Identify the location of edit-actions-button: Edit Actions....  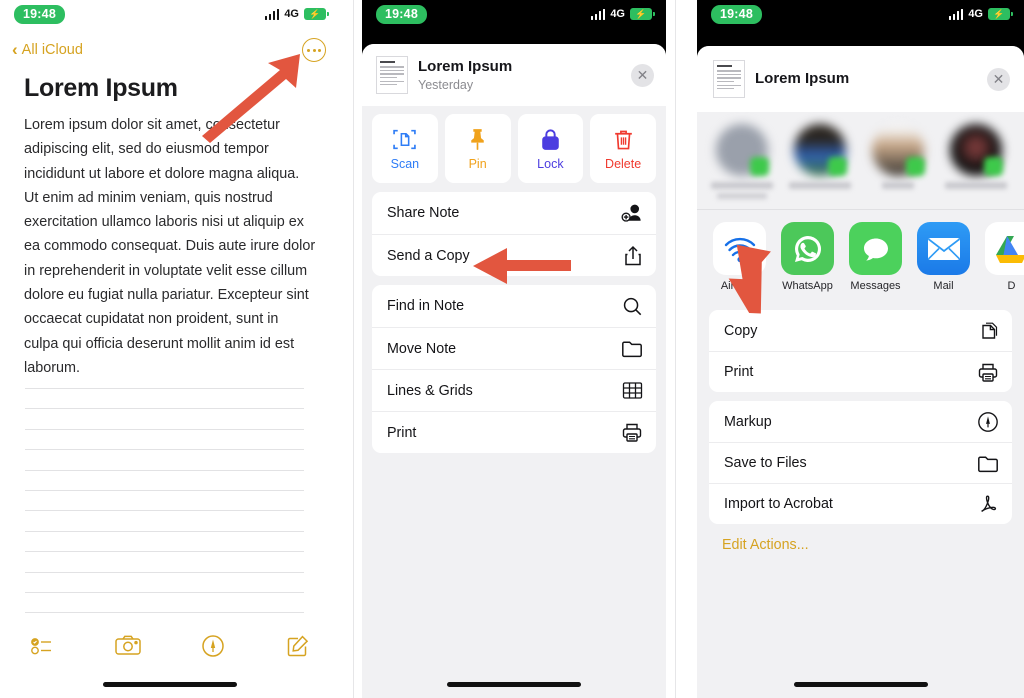
(860, 538).